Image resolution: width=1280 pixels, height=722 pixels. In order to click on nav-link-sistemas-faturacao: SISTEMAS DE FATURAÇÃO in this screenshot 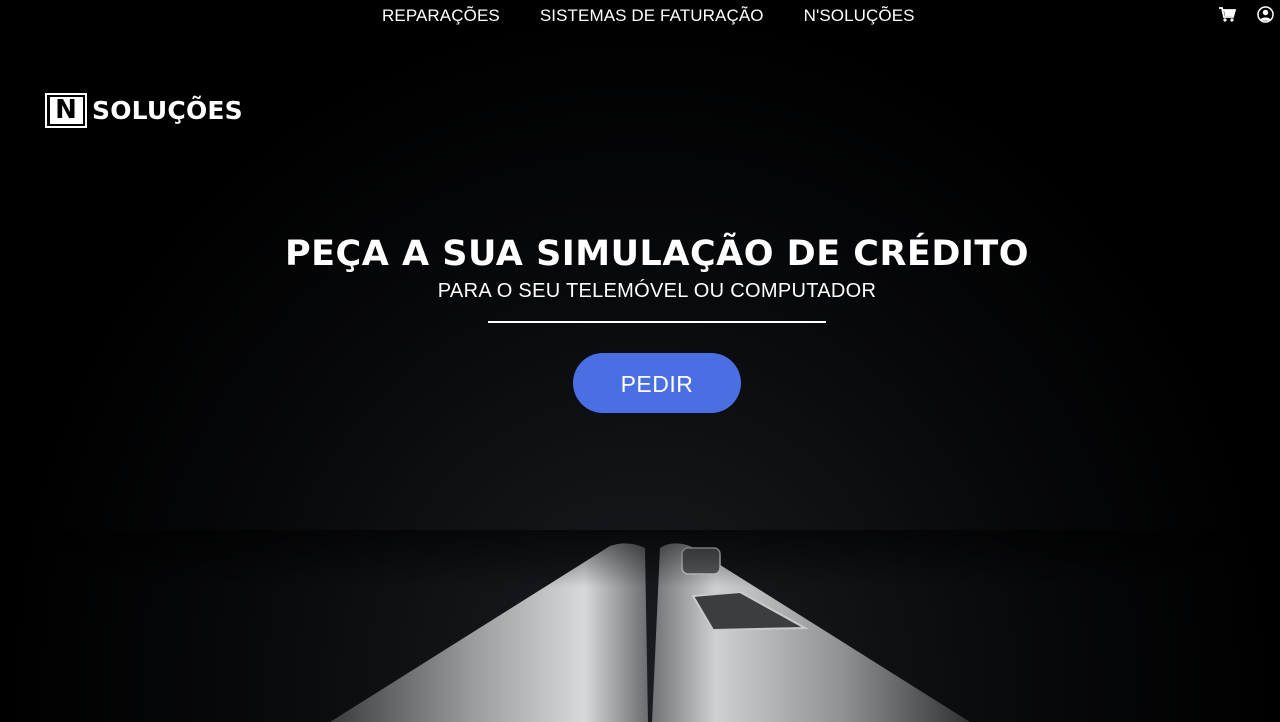, I will do `click(652, 16)`.